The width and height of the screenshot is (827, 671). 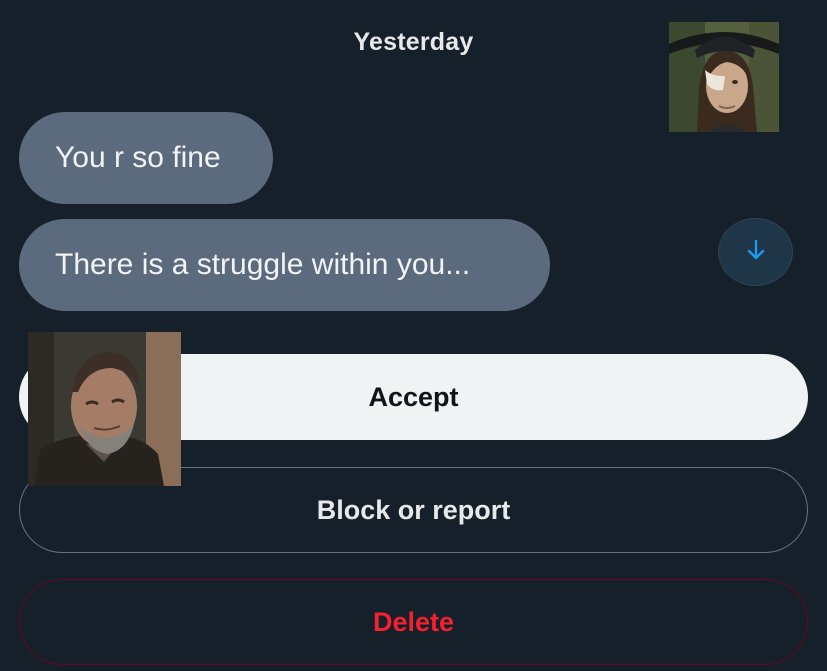 I want to click on arrow-down-icon, so click(x=756, y=252).